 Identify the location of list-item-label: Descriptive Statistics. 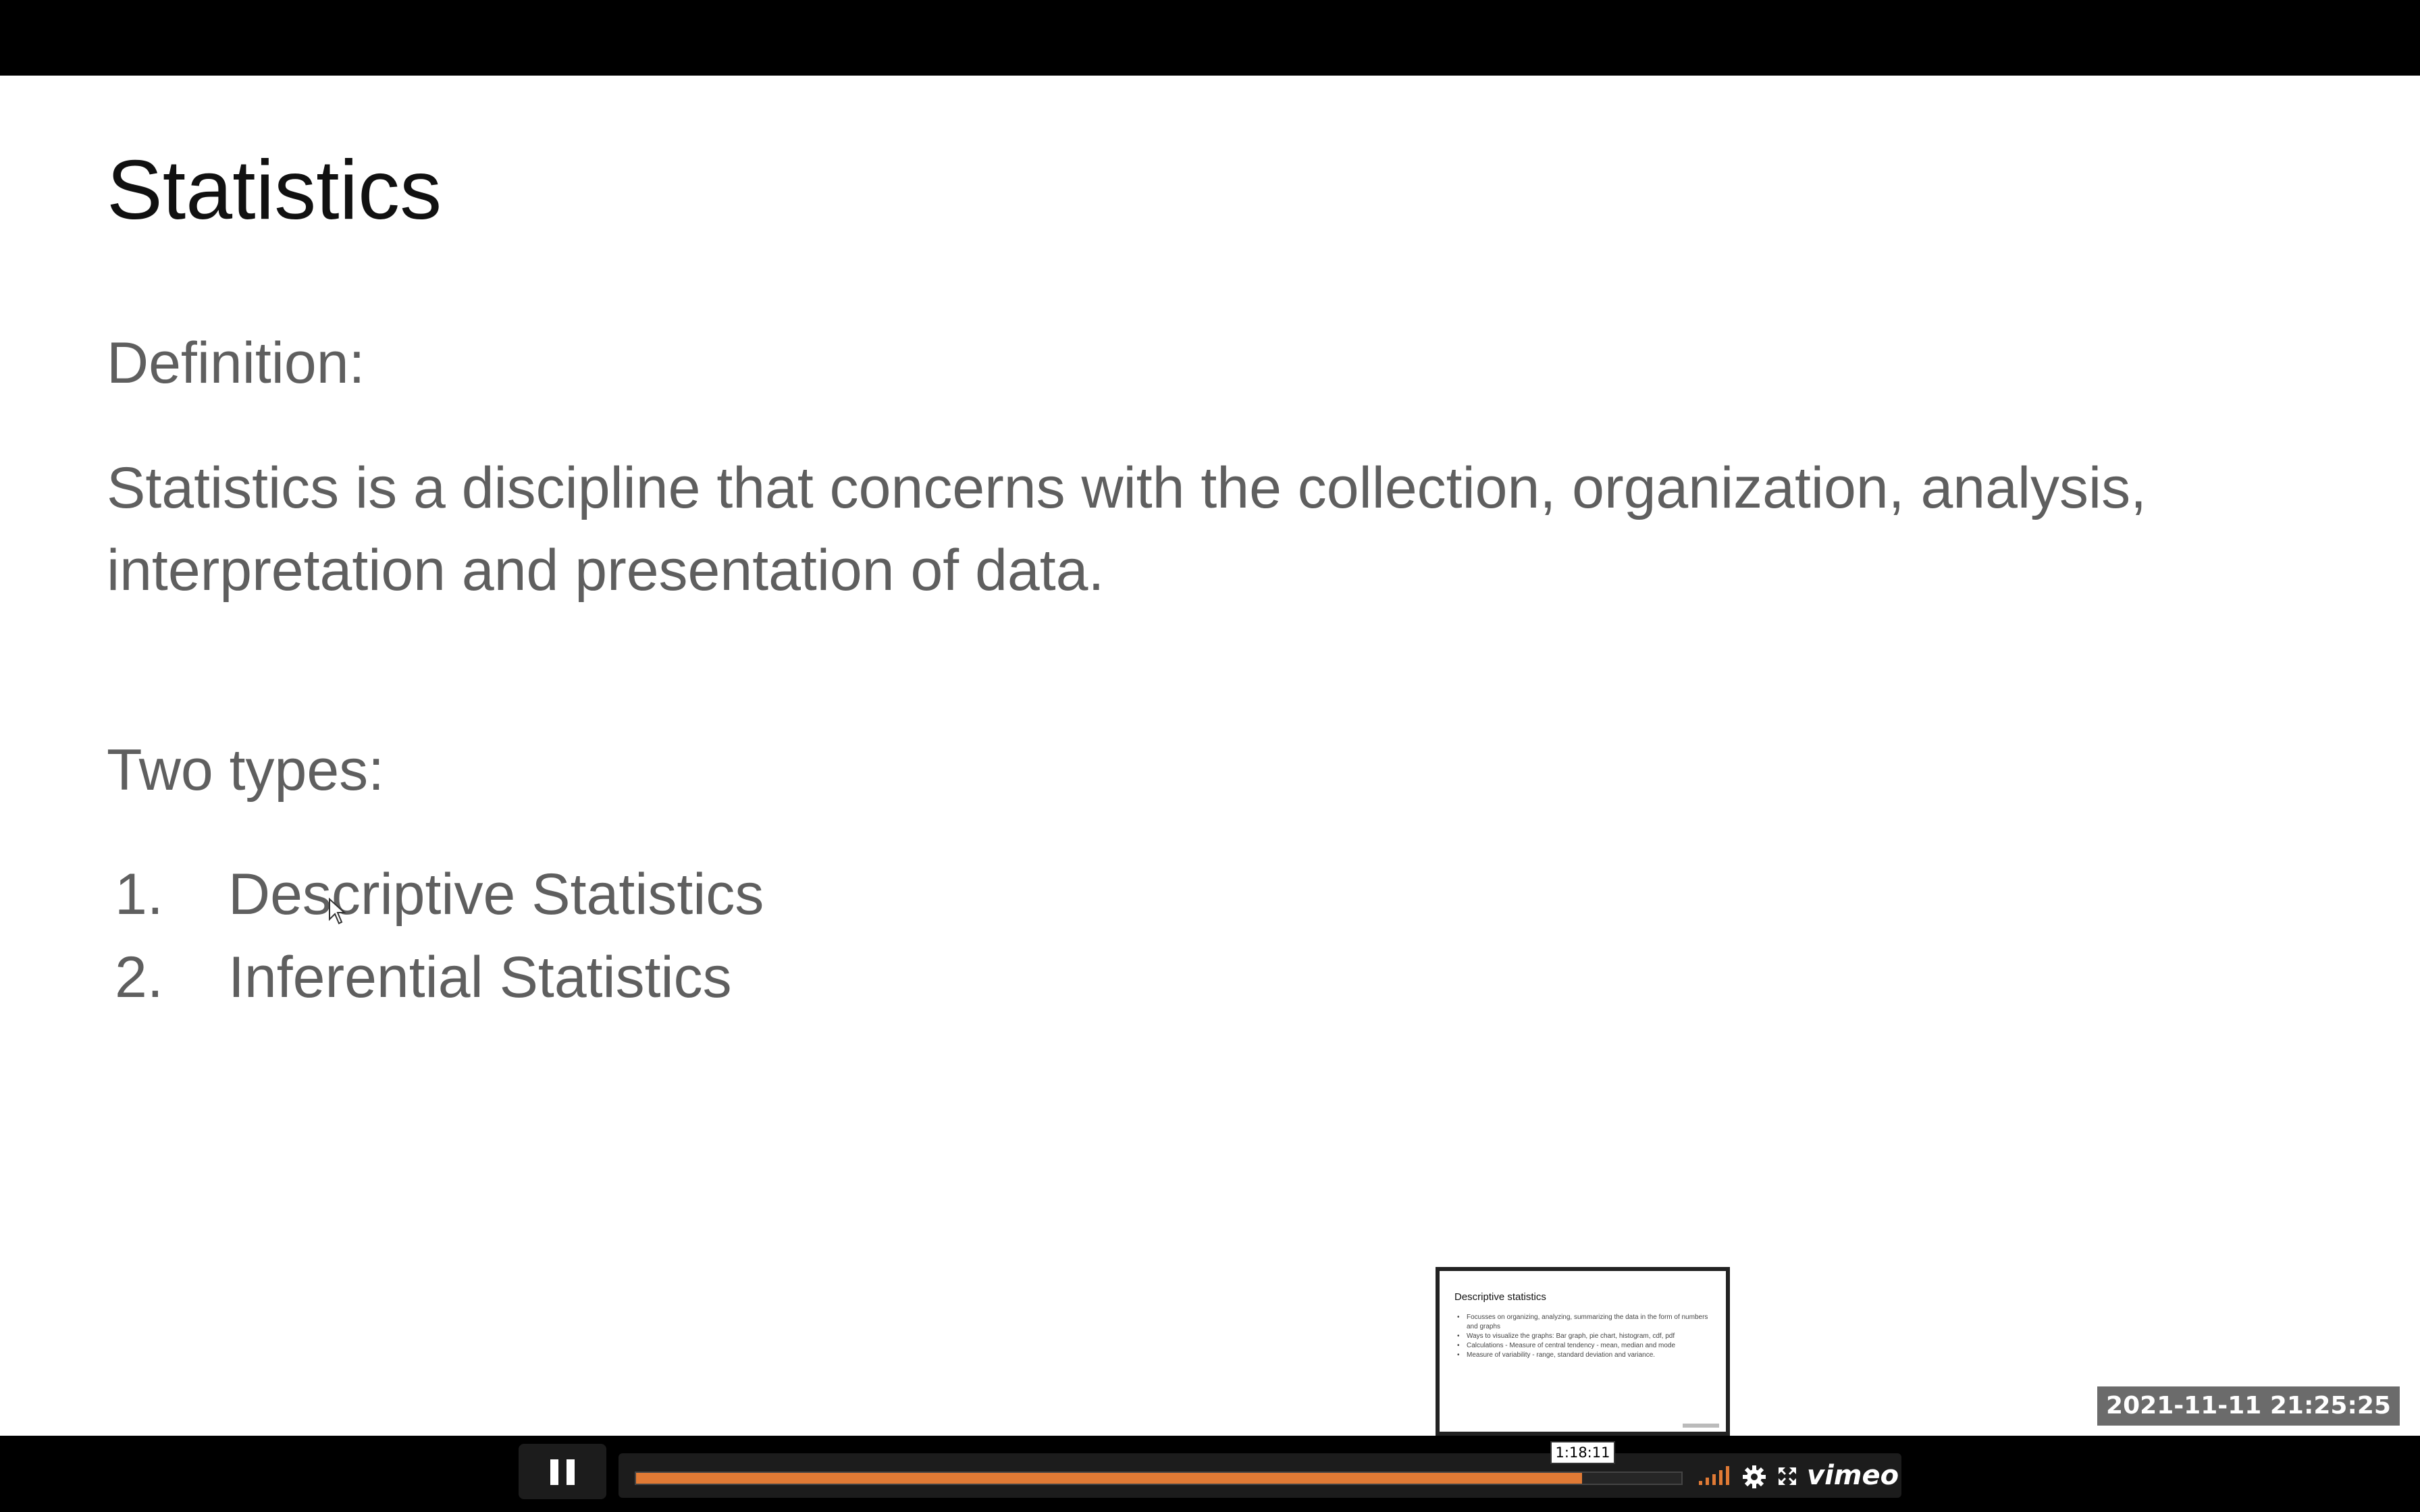
(496, 895).